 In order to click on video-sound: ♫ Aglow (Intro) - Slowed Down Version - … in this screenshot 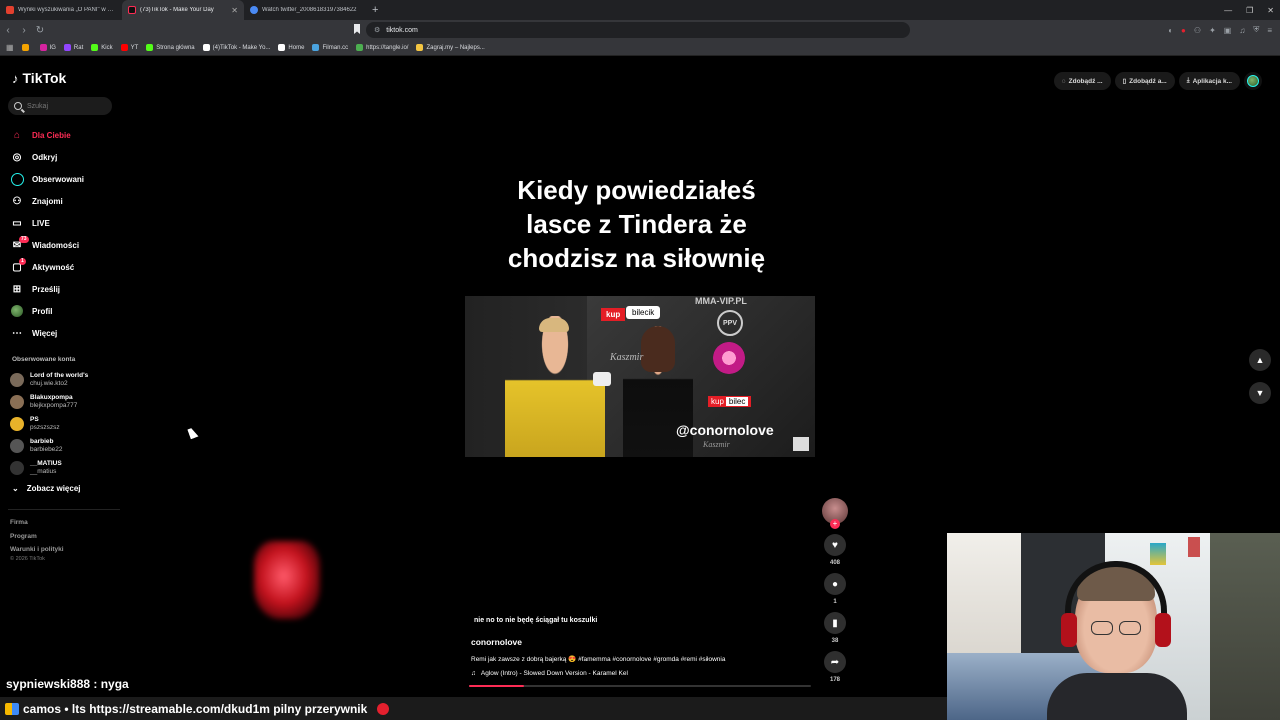, I will do `click(549, 673)`.